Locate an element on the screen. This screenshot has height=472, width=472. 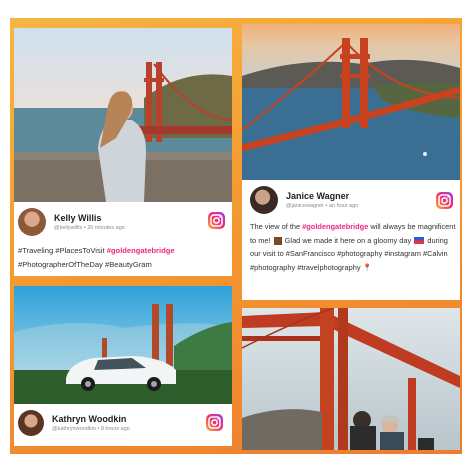
emoji-icon is located at coordinates (277, 240).